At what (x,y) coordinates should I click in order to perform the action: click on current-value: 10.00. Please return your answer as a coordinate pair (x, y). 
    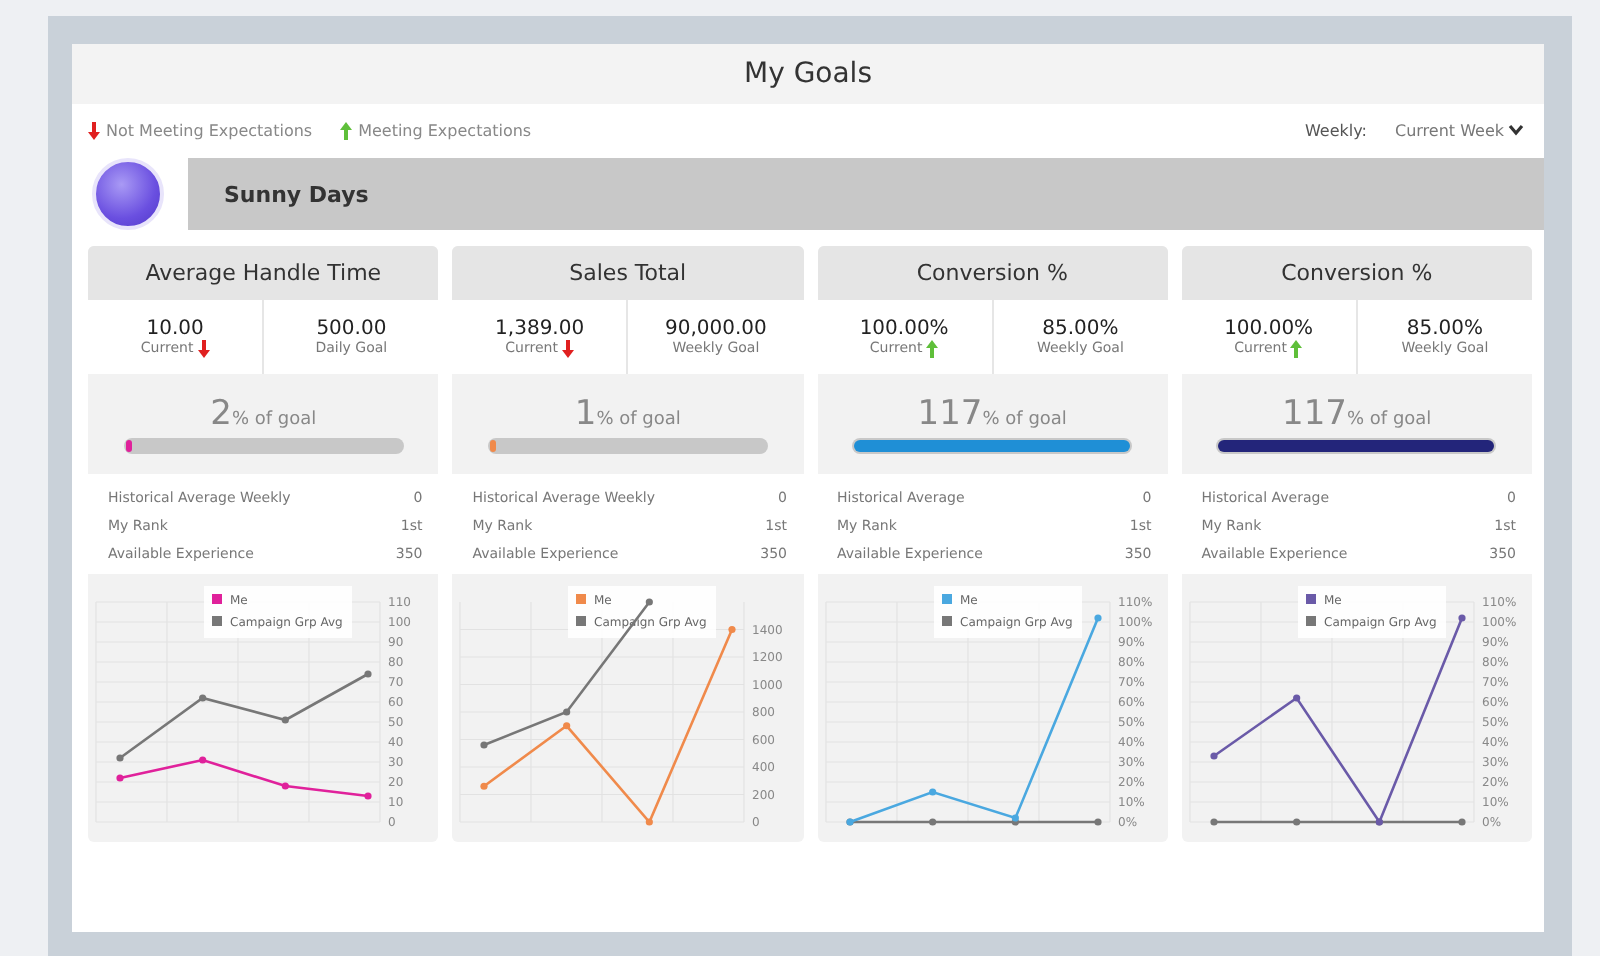
    Looking at the image, I should click on (175, 328).